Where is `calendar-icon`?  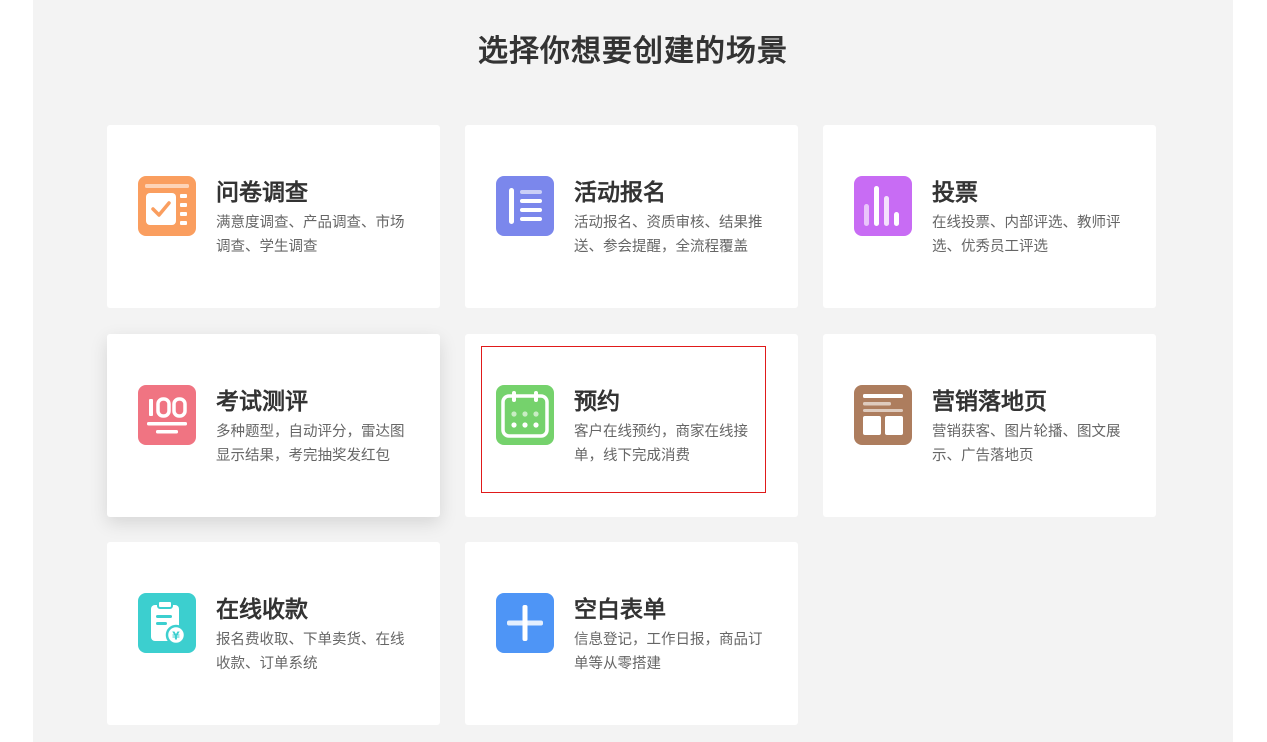
calendar-icon is located at coordinates (525, 415).